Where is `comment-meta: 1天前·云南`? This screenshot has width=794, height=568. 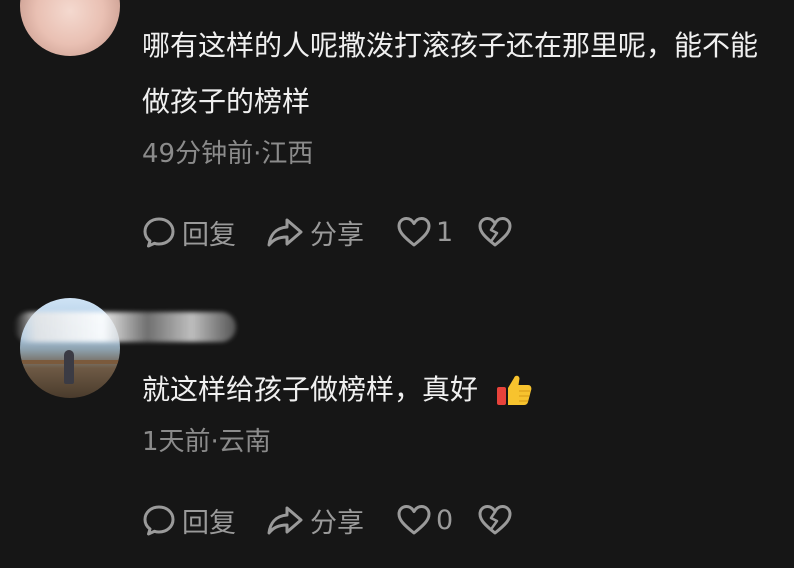 comment-meta: 1天前·云南 is located at coordinates (206, 442).